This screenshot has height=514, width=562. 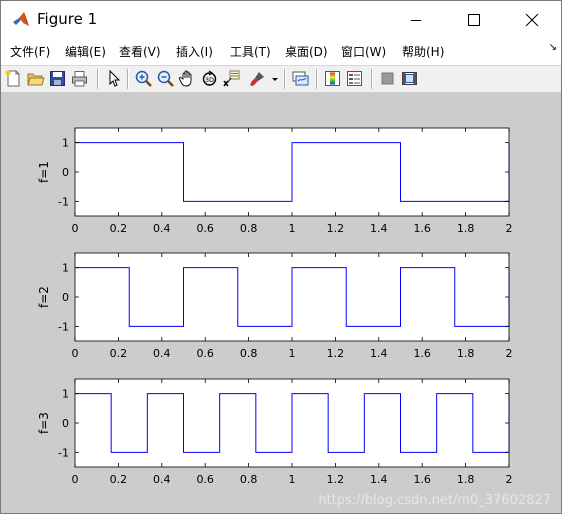 What do you see at coordinates (423, 51) in the screenshot?
I see `menu-help: 帮助(H)` at bounding box center [423, 51].